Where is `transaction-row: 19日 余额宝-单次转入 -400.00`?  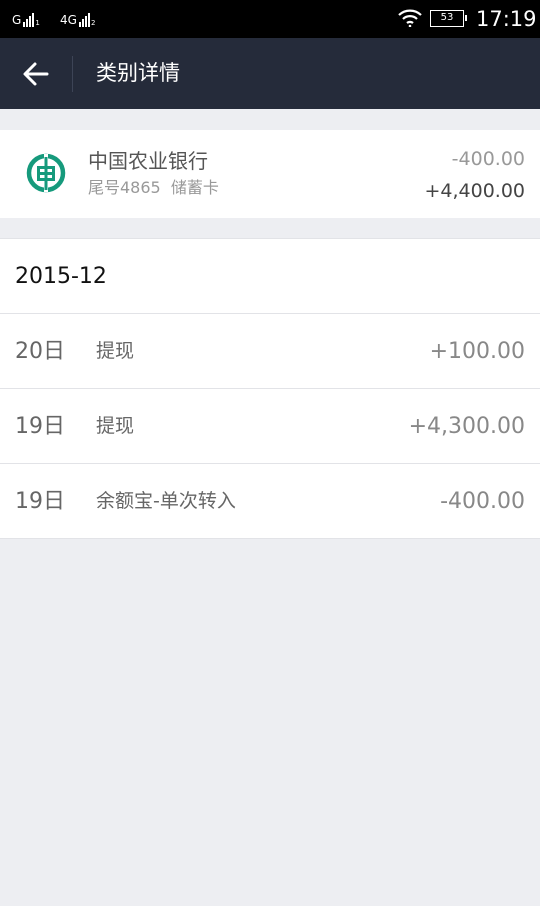 transaction-row: 19日 余额宝-单次转入 -400.00 is located at coordinates (270, 501).